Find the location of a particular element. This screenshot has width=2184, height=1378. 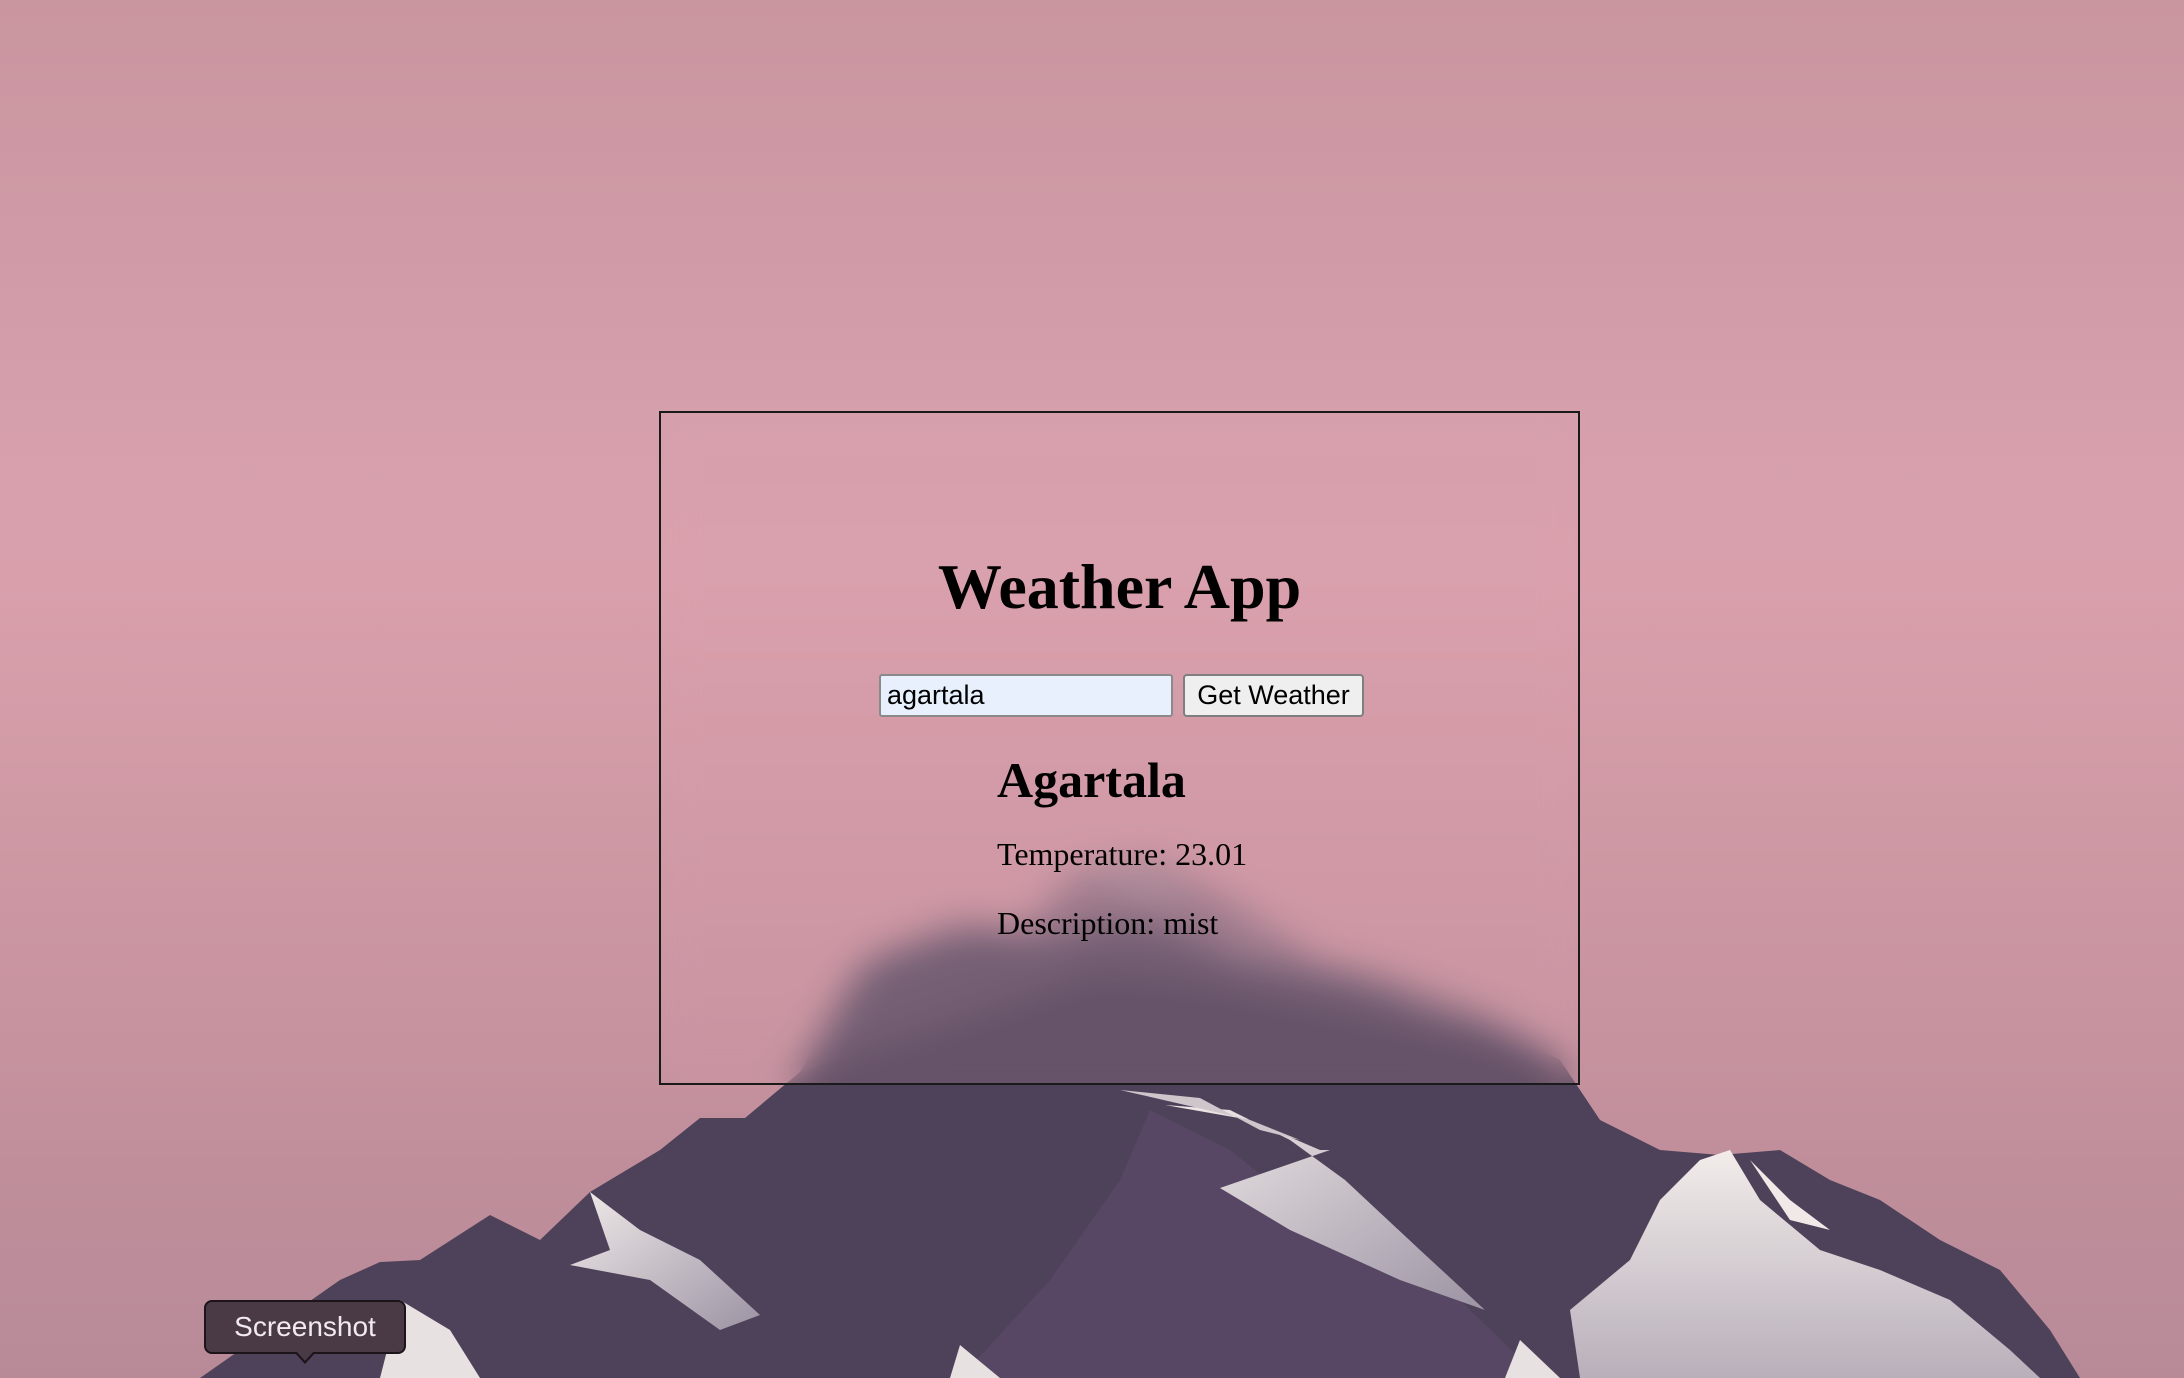

search-row: Get Weather is located at coordinates (1121, 695).